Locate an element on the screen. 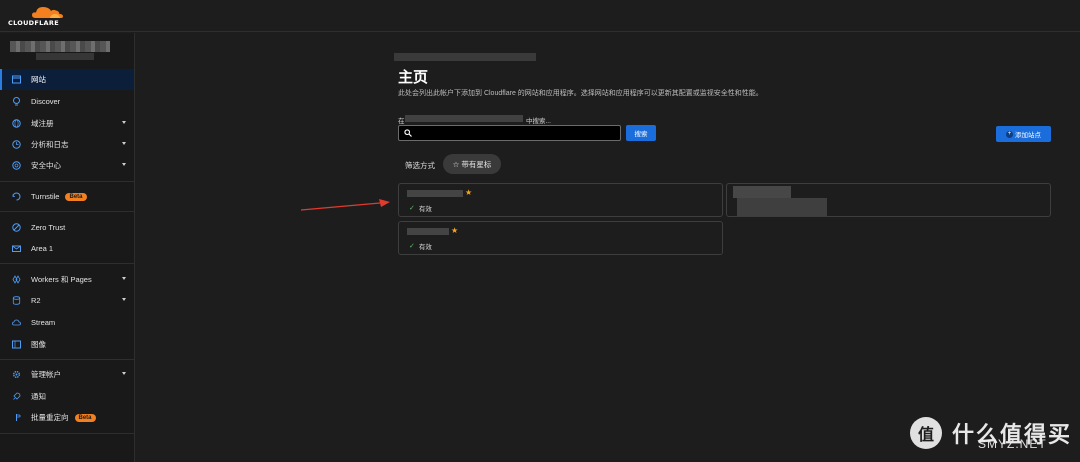 This screenshot has width=1080, height=462. sidebar-item-analytics: 分析和日志 is located at coordinates (67, 144).